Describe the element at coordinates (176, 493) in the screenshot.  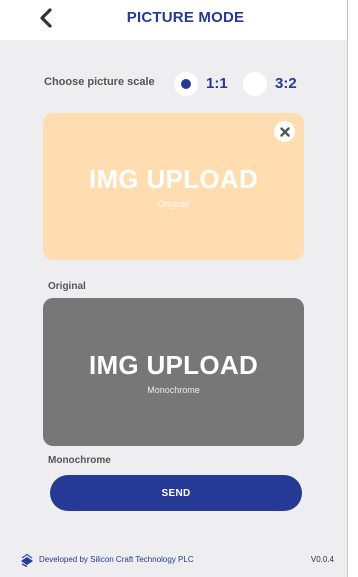
I see `send-button: SEND` at that location.